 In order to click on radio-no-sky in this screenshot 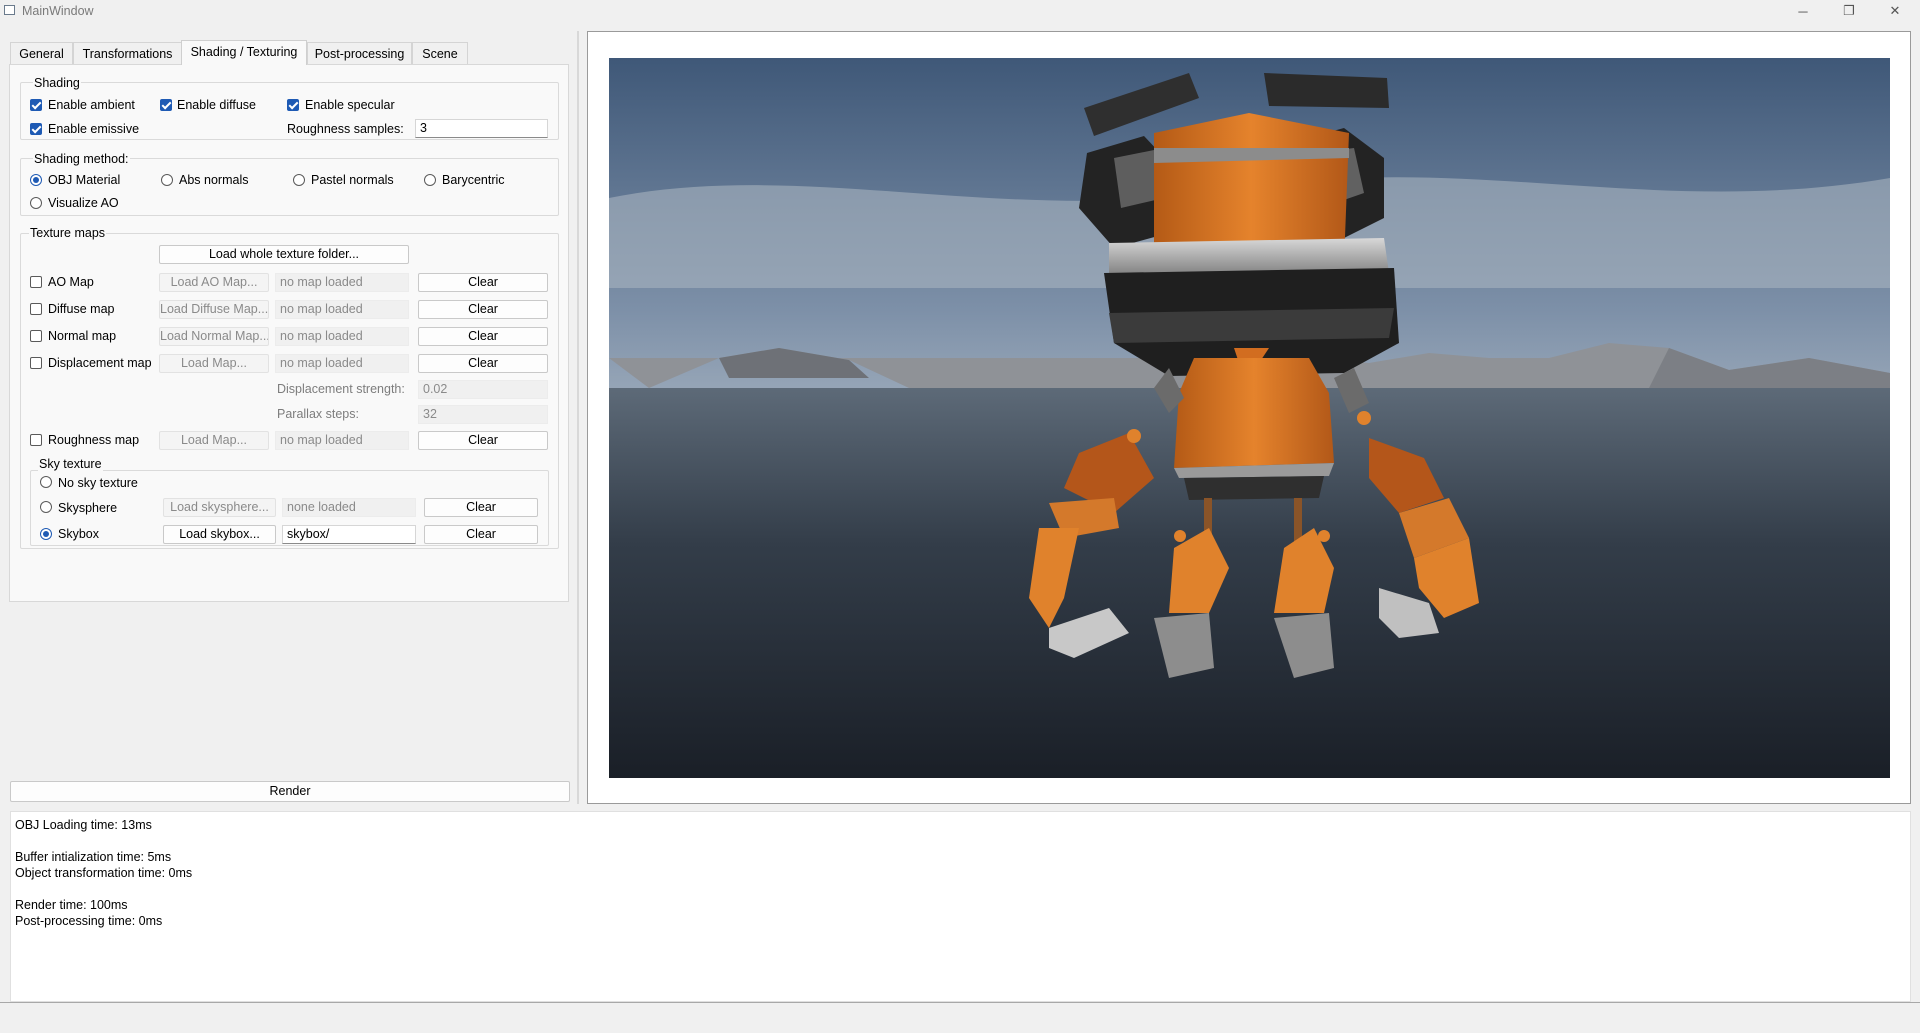, I will do `click(46, 482)`.